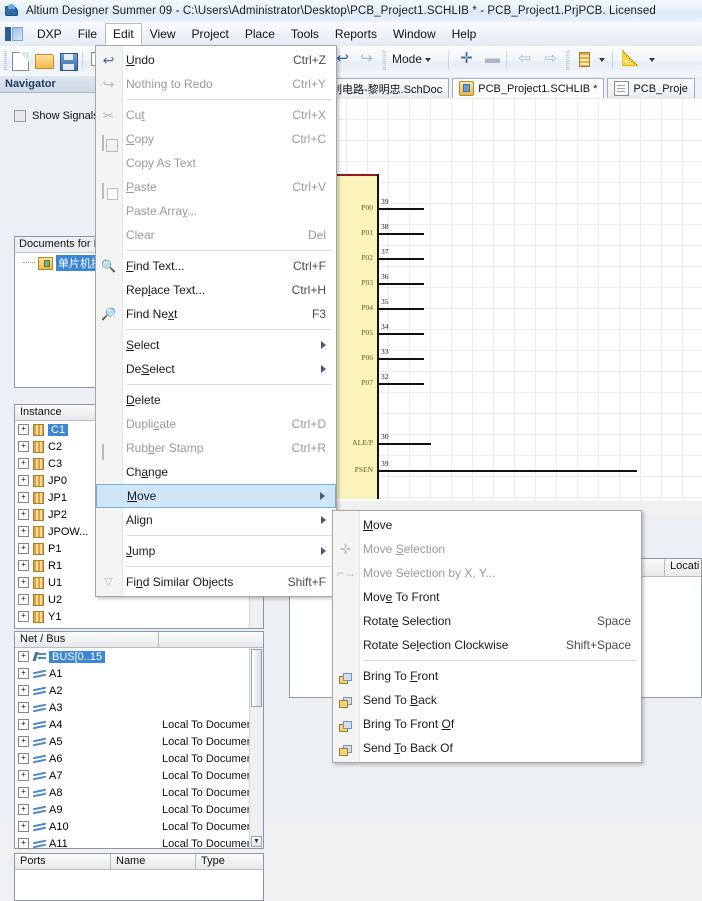  What do you see at coordinates (487, 525) in the screenshot?
I see `move-menu-item-move: Move` at bounding box center [487, 525].